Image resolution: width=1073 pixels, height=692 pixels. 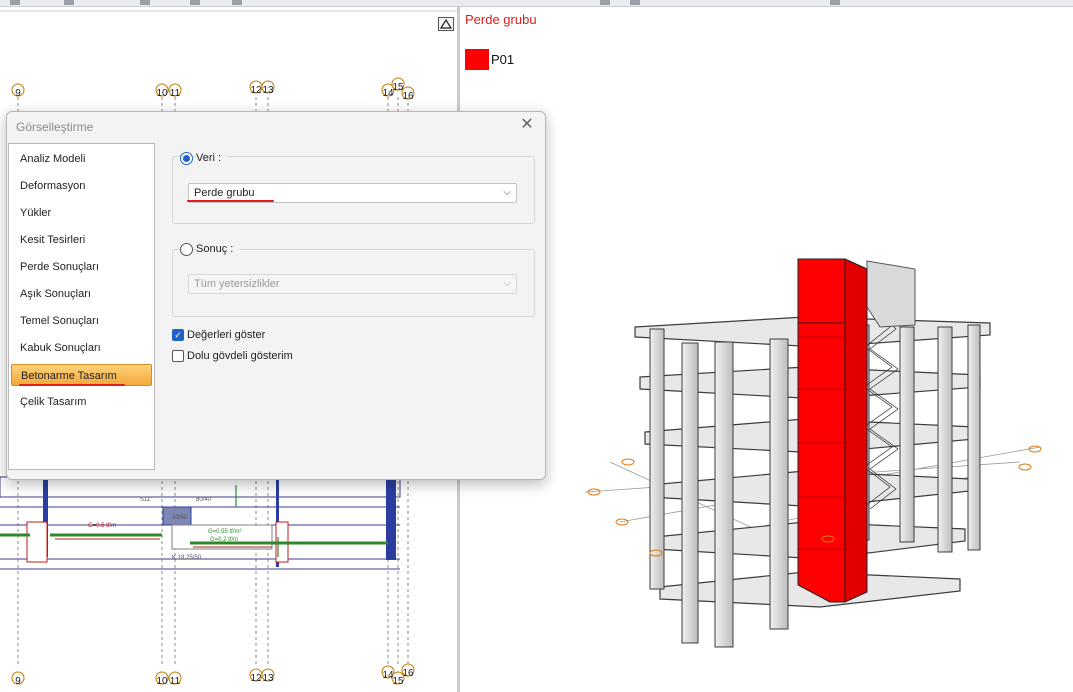 I want to click on sonuc-select-value: Tüm yetersizlikler, so click(x=237, y=284).